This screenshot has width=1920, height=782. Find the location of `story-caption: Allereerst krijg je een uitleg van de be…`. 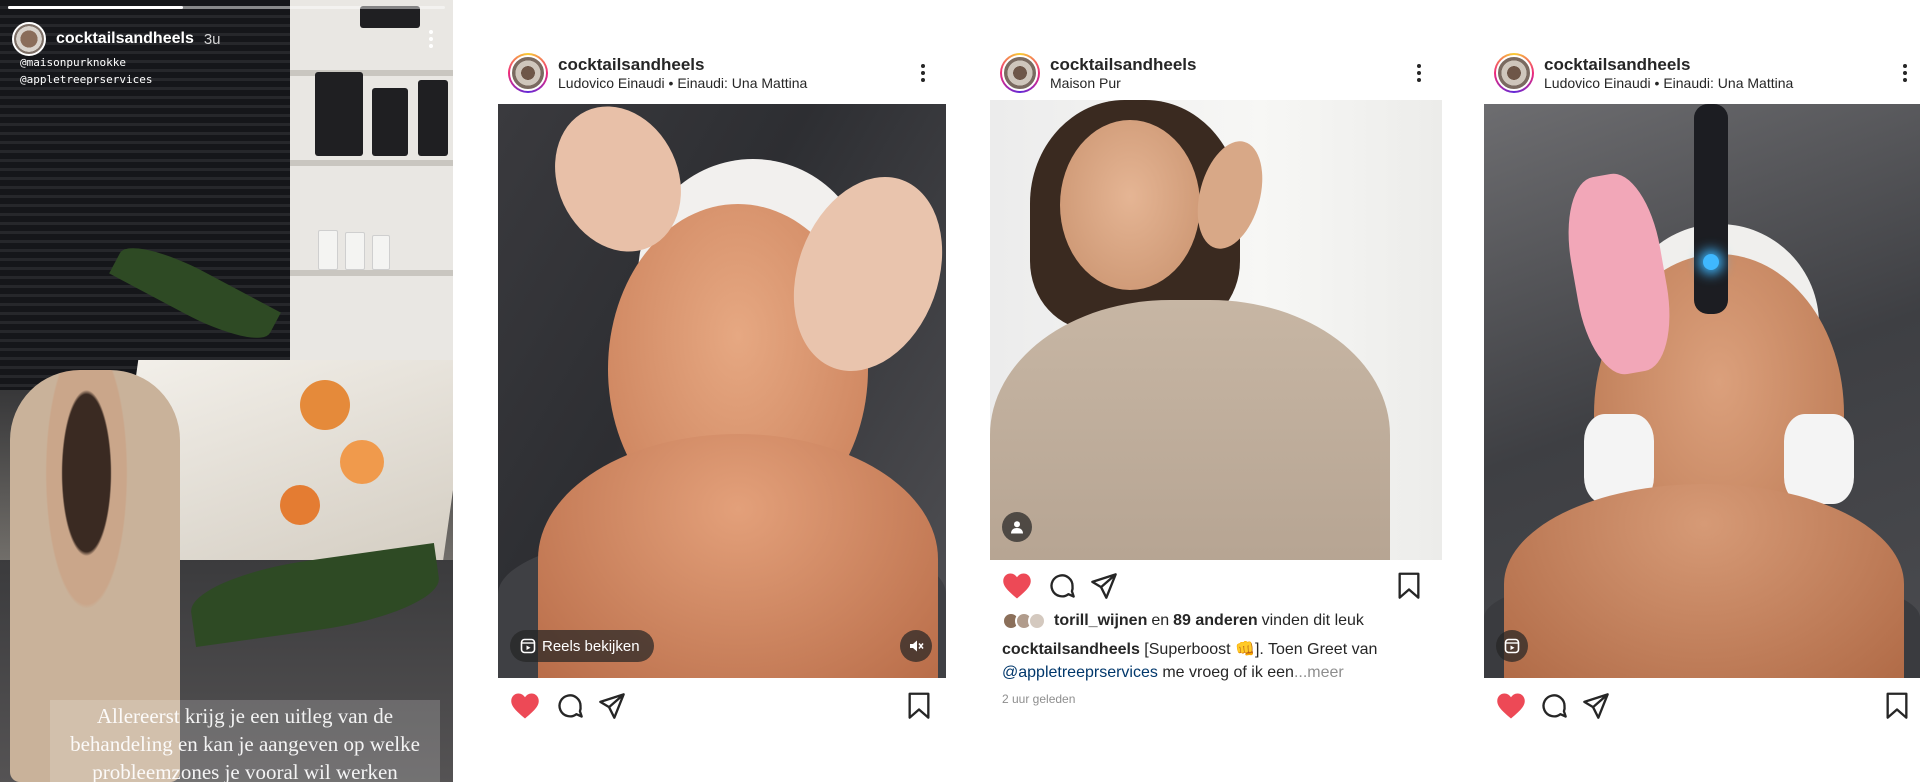

story-caption: Allereerst krijg je een uitleg van de be… is located at coordinates (245, 741).